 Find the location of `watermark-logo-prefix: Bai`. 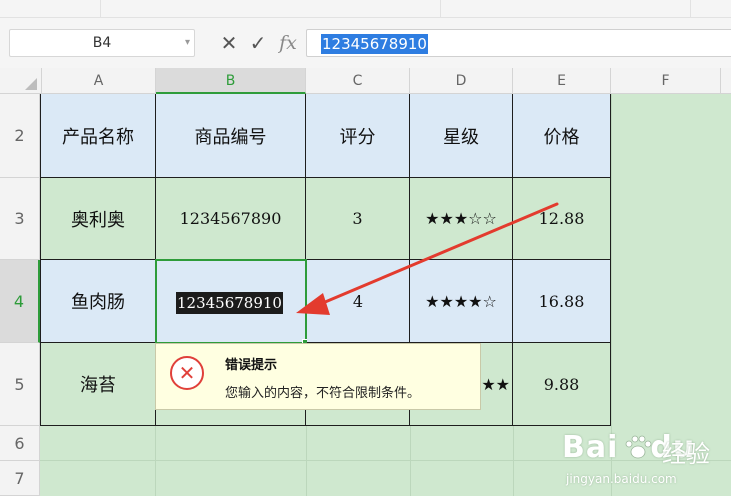

watermark-logo-prefix: Bai is located at coordinates (590, 447).